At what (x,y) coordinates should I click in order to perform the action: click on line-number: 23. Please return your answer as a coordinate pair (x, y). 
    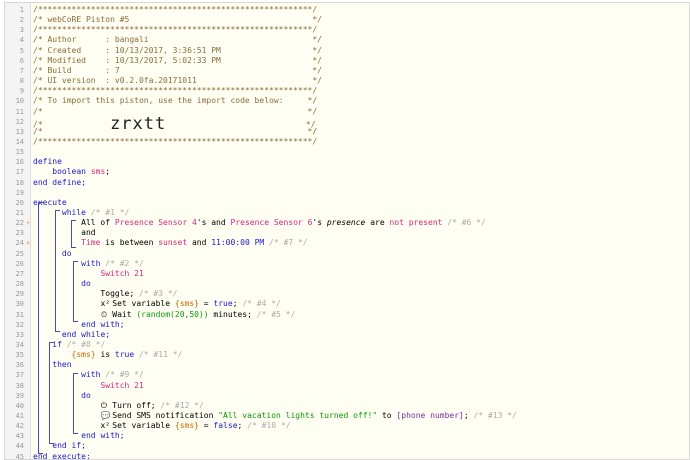
    Looking at the image, I should click on (19, 233).